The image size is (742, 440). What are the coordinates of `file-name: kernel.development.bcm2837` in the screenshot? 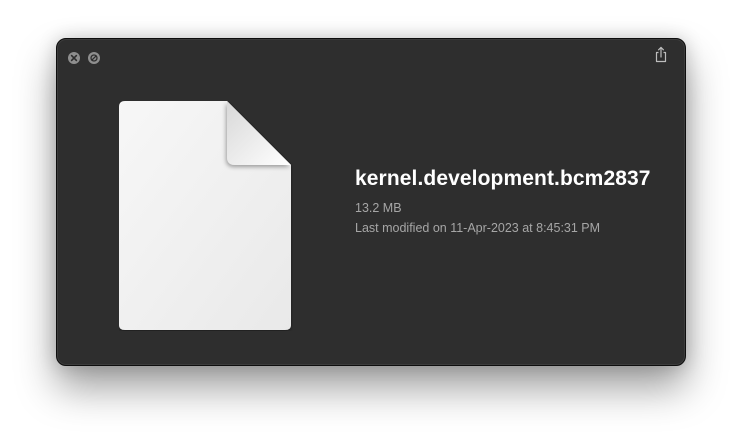 It's located at (503, 178).